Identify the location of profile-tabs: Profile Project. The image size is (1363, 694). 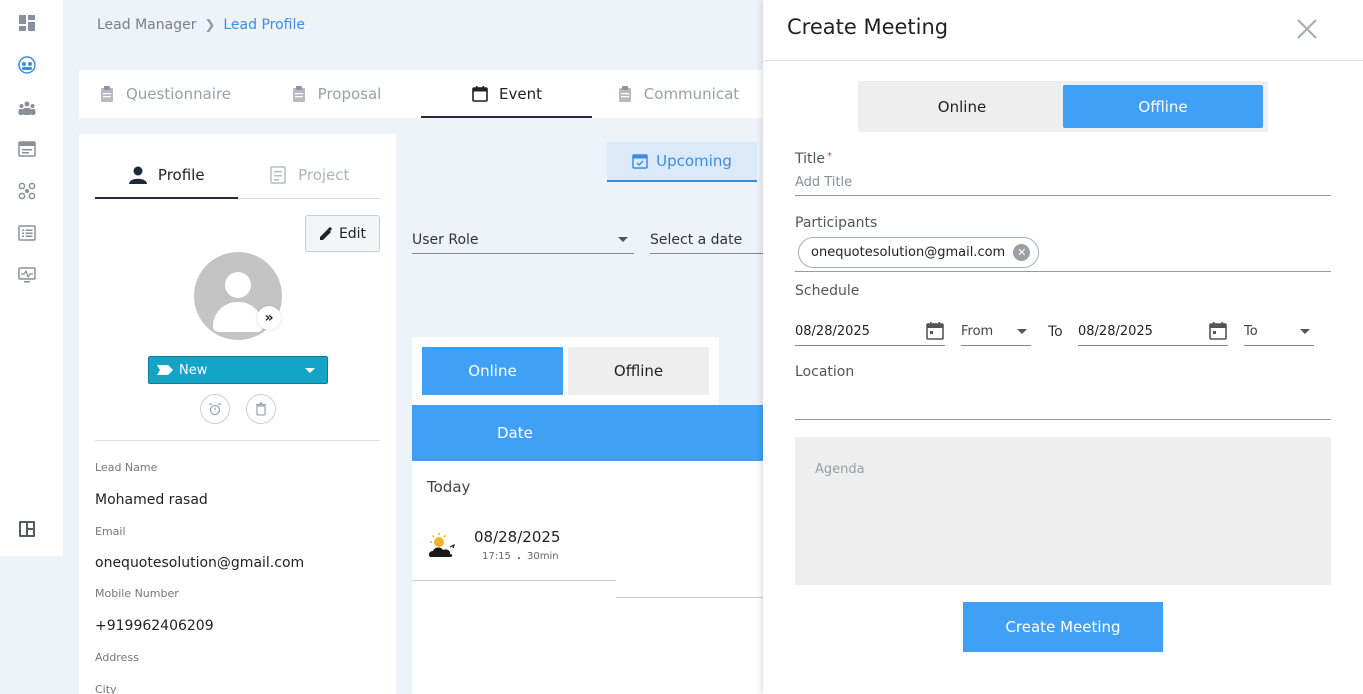
(237, 175).